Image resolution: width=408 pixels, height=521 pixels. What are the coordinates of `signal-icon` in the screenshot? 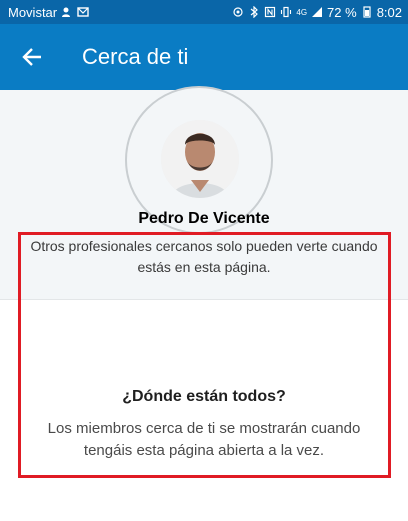 It's located at (317, 12).